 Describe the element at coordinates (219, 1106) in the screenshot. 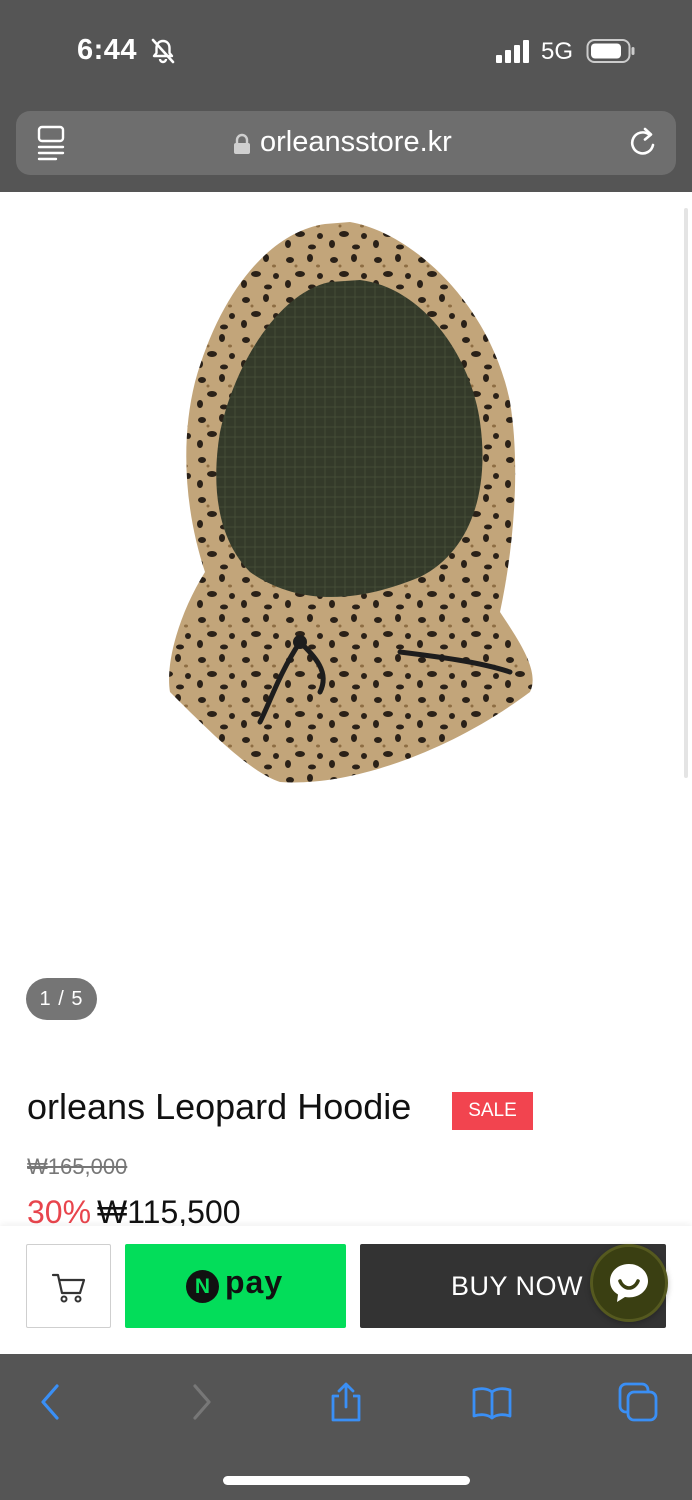

I see `product-title: orleans Leopard Hoodie` at that location.